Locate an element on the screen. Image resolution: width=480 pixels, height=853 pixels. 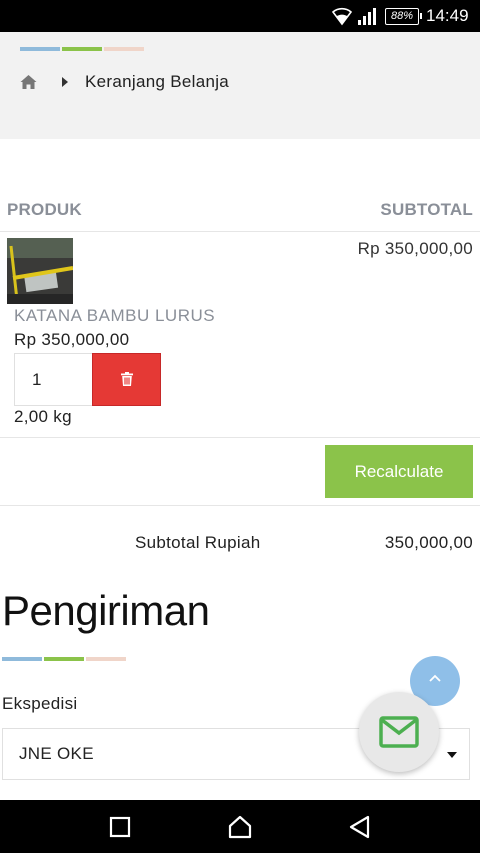
trash-icon is located at coordinates (127, 379).